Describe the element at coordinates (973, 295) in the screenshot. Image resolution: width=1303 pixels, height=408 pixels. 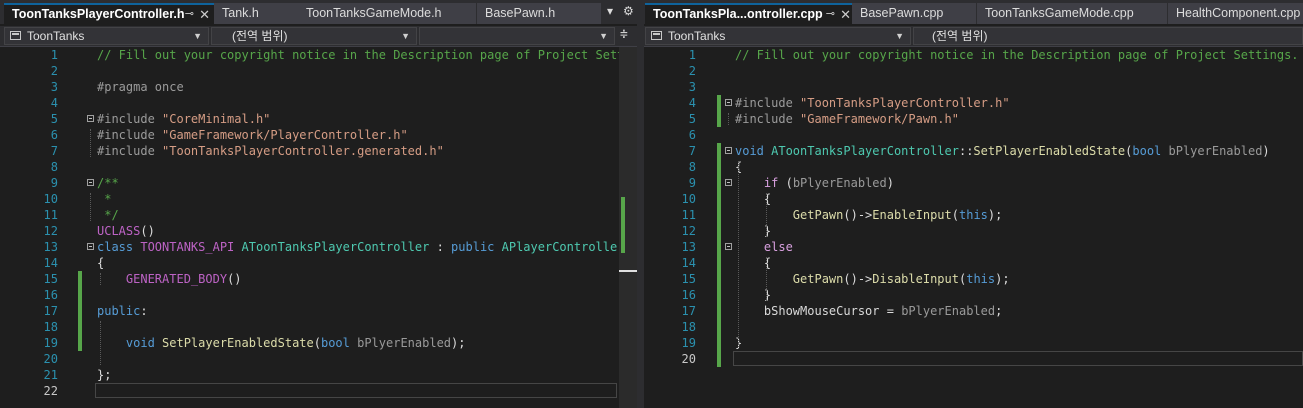
I see `code-line: 16 }` at that location.